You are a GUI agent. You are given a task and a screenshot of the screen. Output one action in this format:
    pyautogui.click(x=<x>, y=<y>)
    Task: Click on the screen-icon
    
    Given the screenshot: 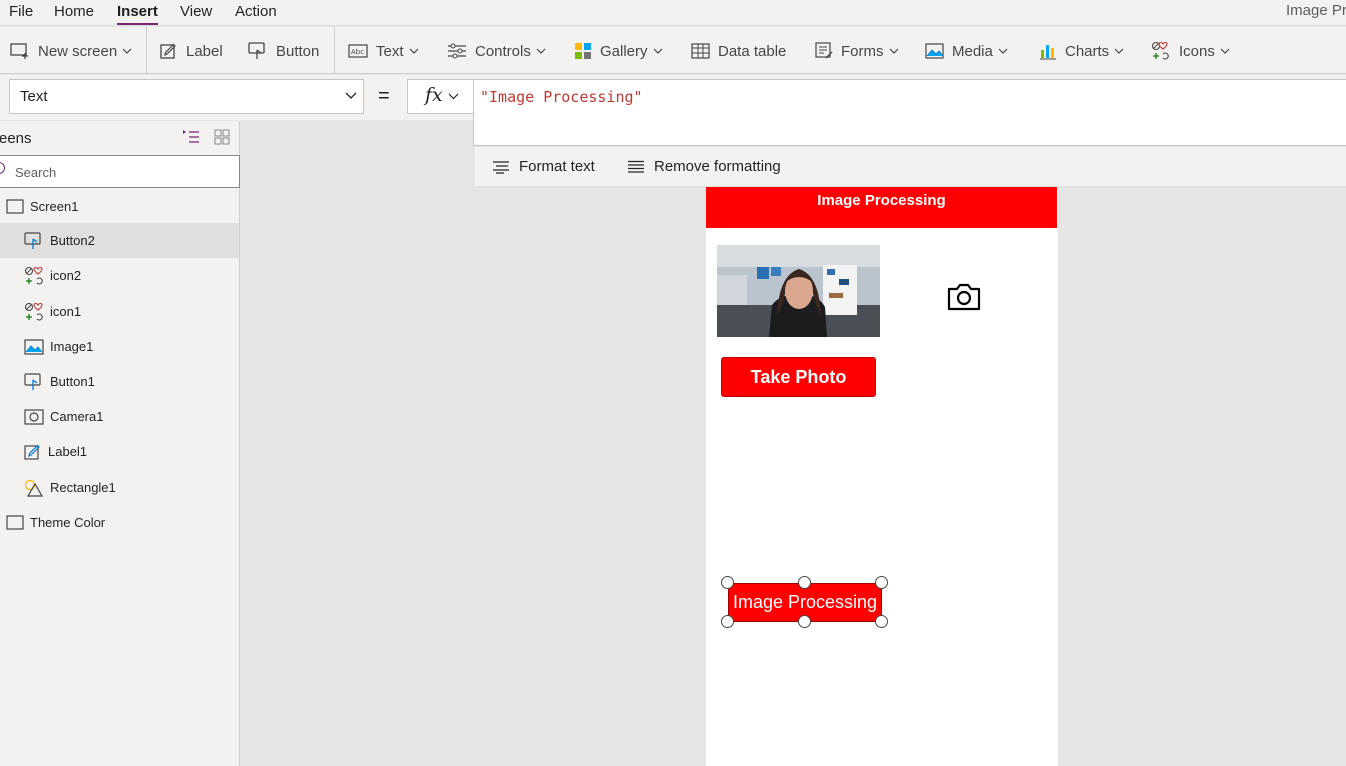 What is the action you would take?
    pyautogui.click(x=15, y=206)
    